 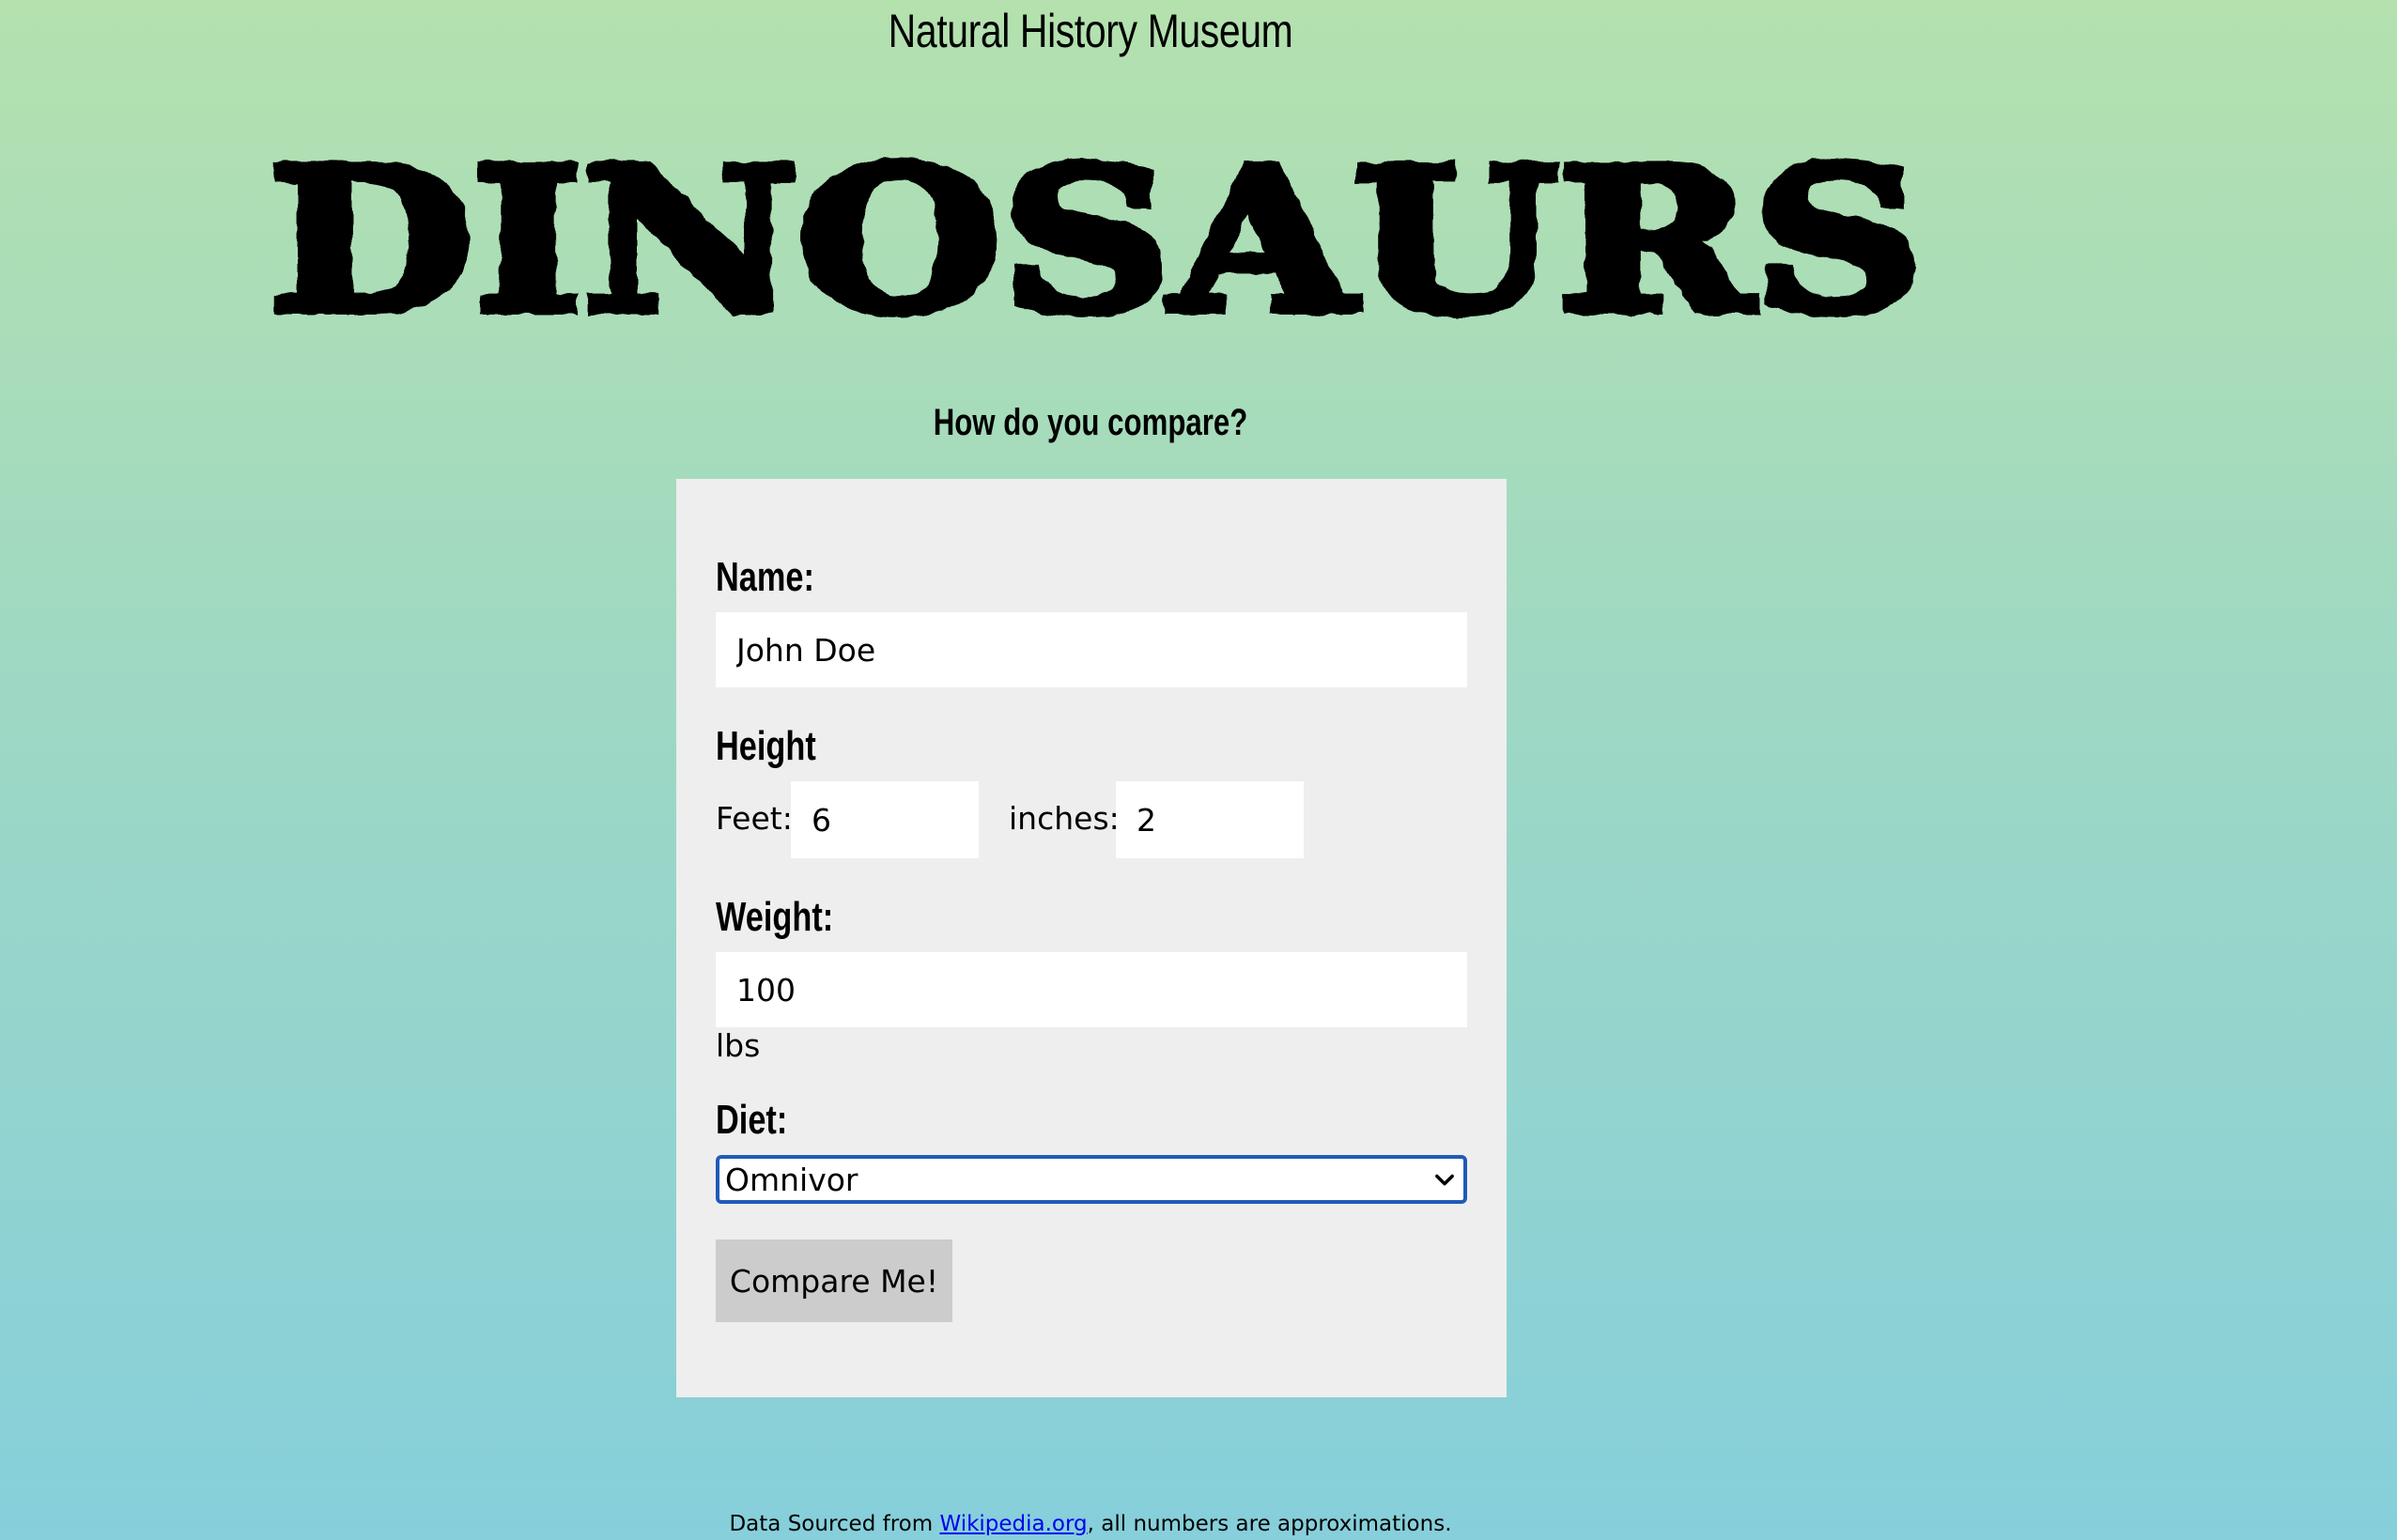 I want to click on weight-input, so click(x=1091, y=989).